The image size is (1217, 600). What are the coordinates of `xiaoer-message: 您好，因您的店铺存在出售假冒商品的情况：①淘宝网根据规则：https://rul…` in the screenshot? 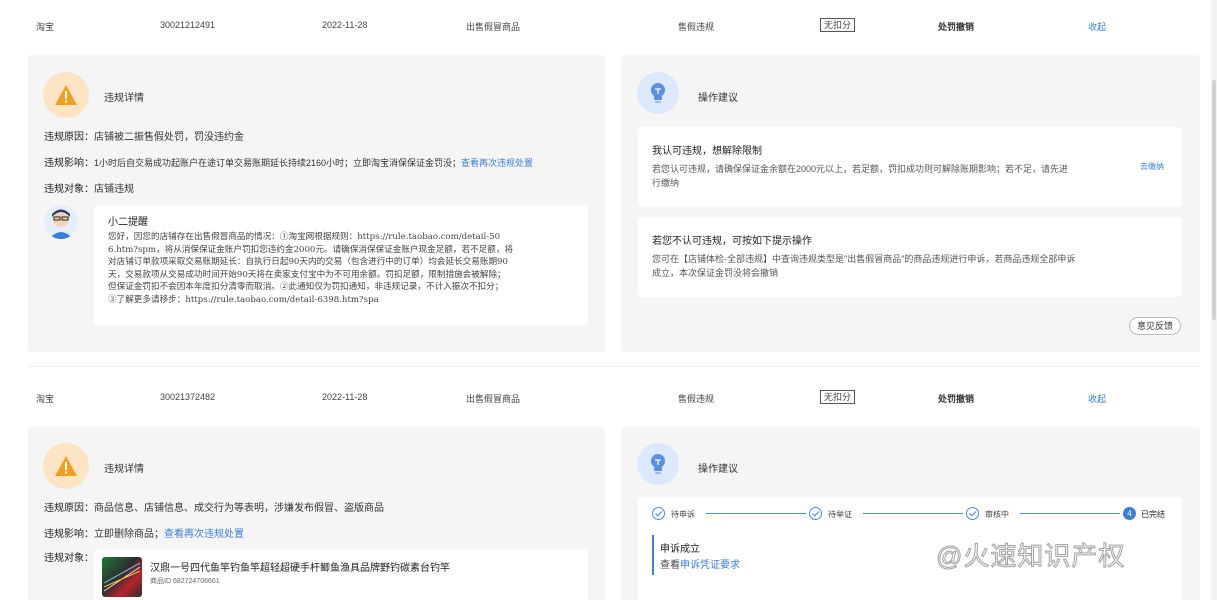 It's located at (345, 269).